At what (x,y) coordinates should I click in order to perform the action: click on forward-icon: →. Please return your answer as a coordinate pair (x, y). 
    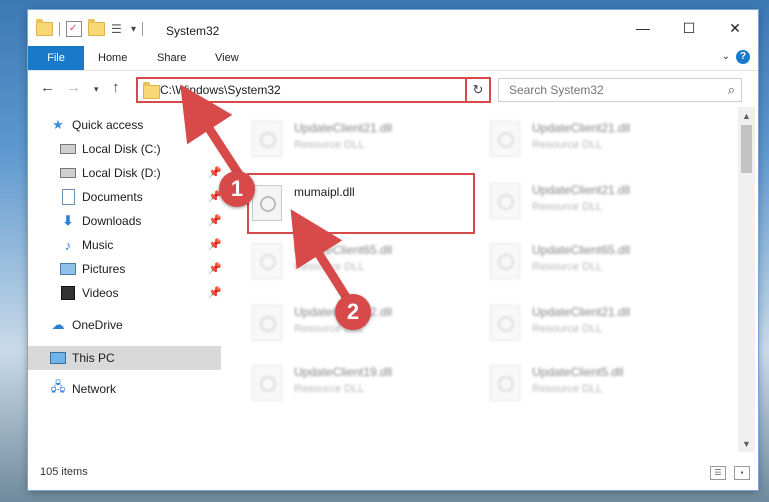
    Looking at the image, I should click on (73, 87).